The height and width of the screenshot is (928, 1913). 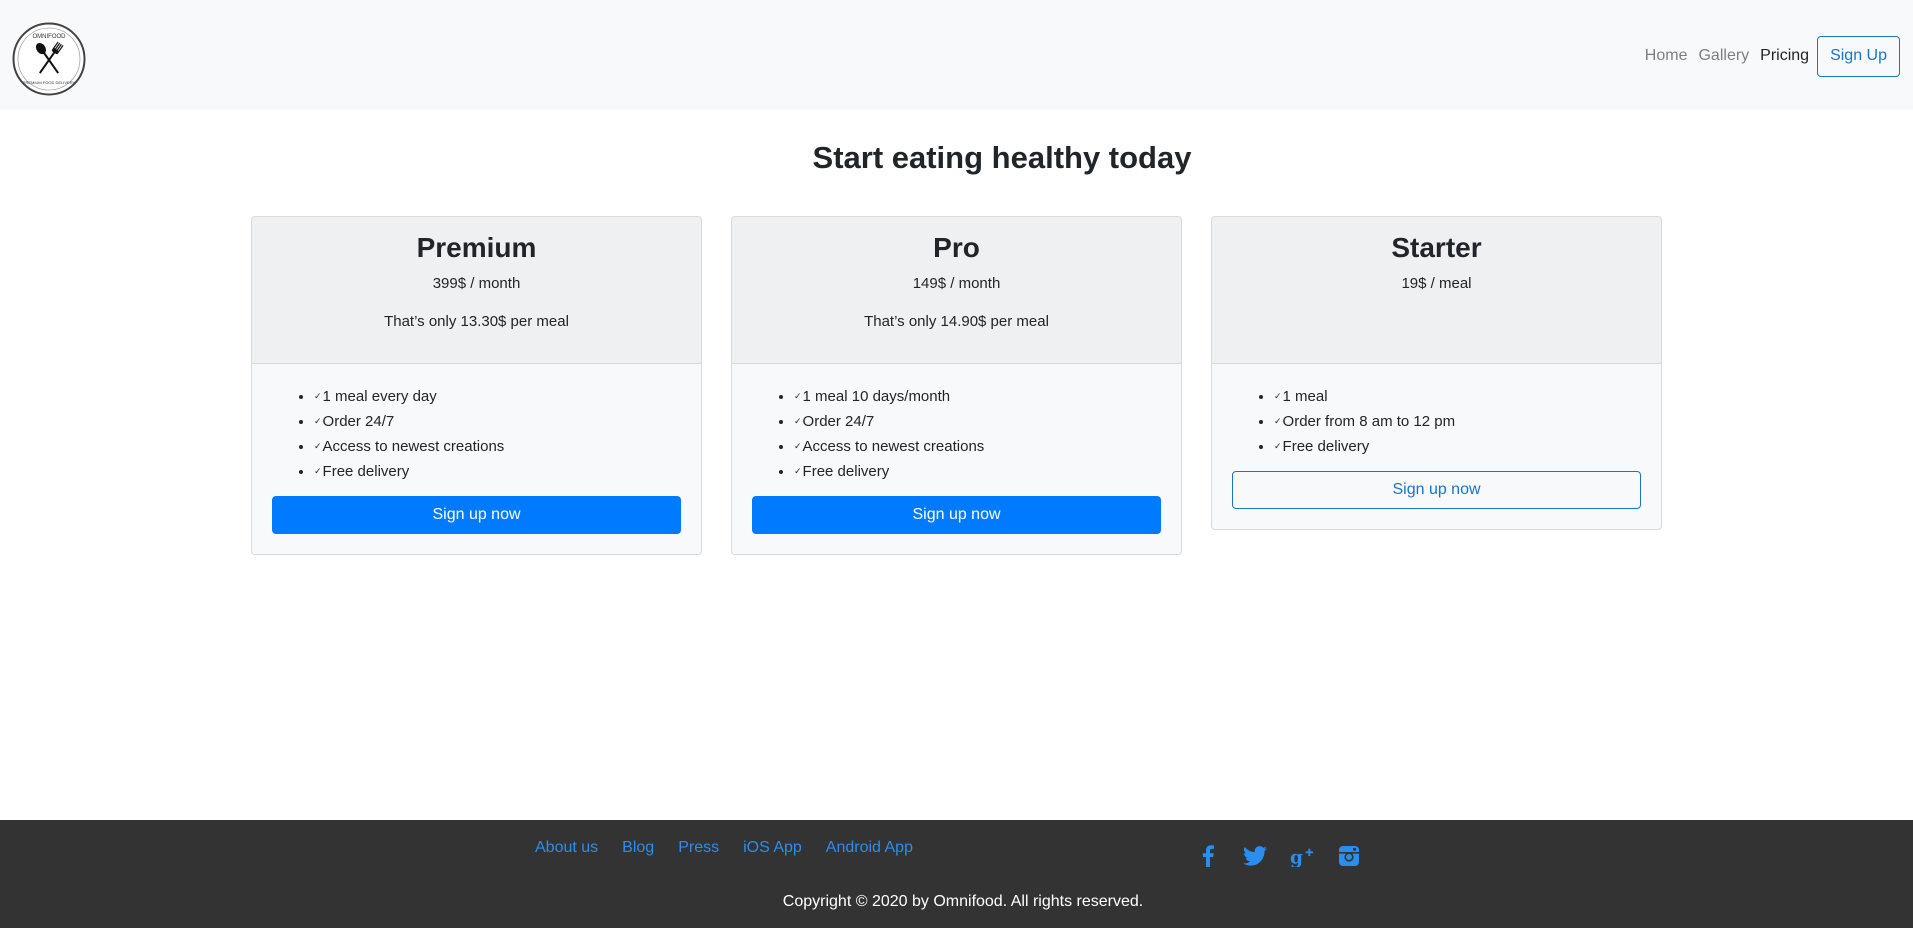 What do you see at coordinates (497, 396) in the screenshot?
I see `feature-item: ✓1 meal every day` at bounding box center [497, 396].